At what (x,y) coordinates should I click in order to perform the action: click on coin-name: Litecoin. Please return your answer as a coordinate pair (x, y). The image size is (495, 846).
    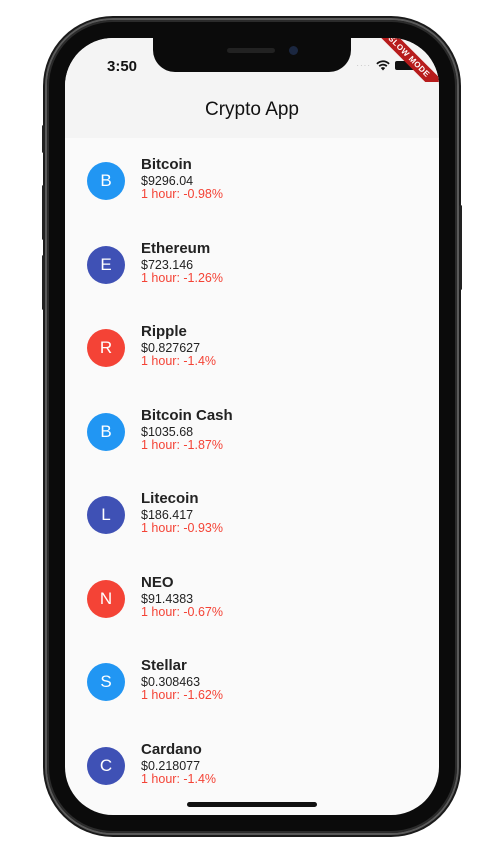
    Looking at the image, I should click on (170, 498).